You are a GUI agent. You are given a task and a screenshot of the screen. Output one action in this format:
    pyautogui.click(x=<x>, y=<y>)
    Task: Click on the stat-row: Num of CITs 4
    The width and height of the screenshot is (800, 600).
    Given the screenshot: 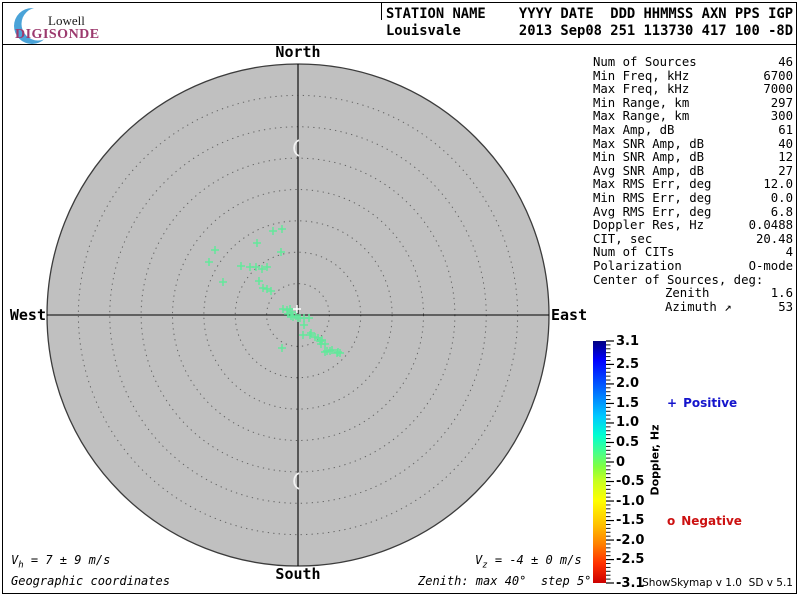 What is the action you would take?
    pyautogui.click(x=693, y=253)
    